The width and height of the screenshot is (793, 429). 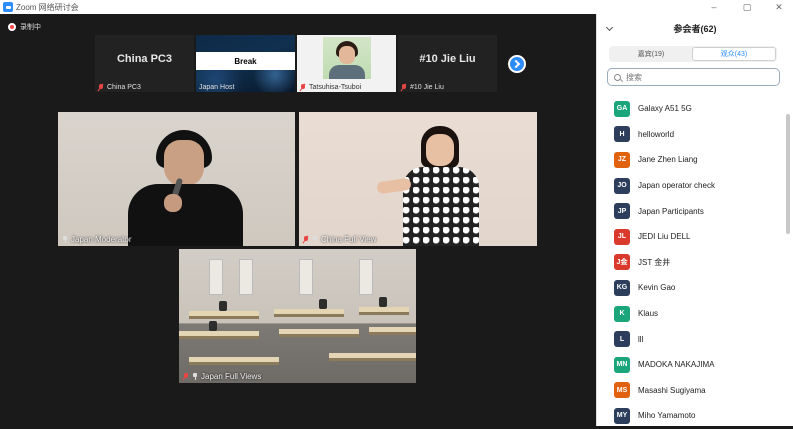 What do you see at coordinates (779, 7) in the screenshot?
I see `close-icon: ✕` at bounding box center [779, 7].